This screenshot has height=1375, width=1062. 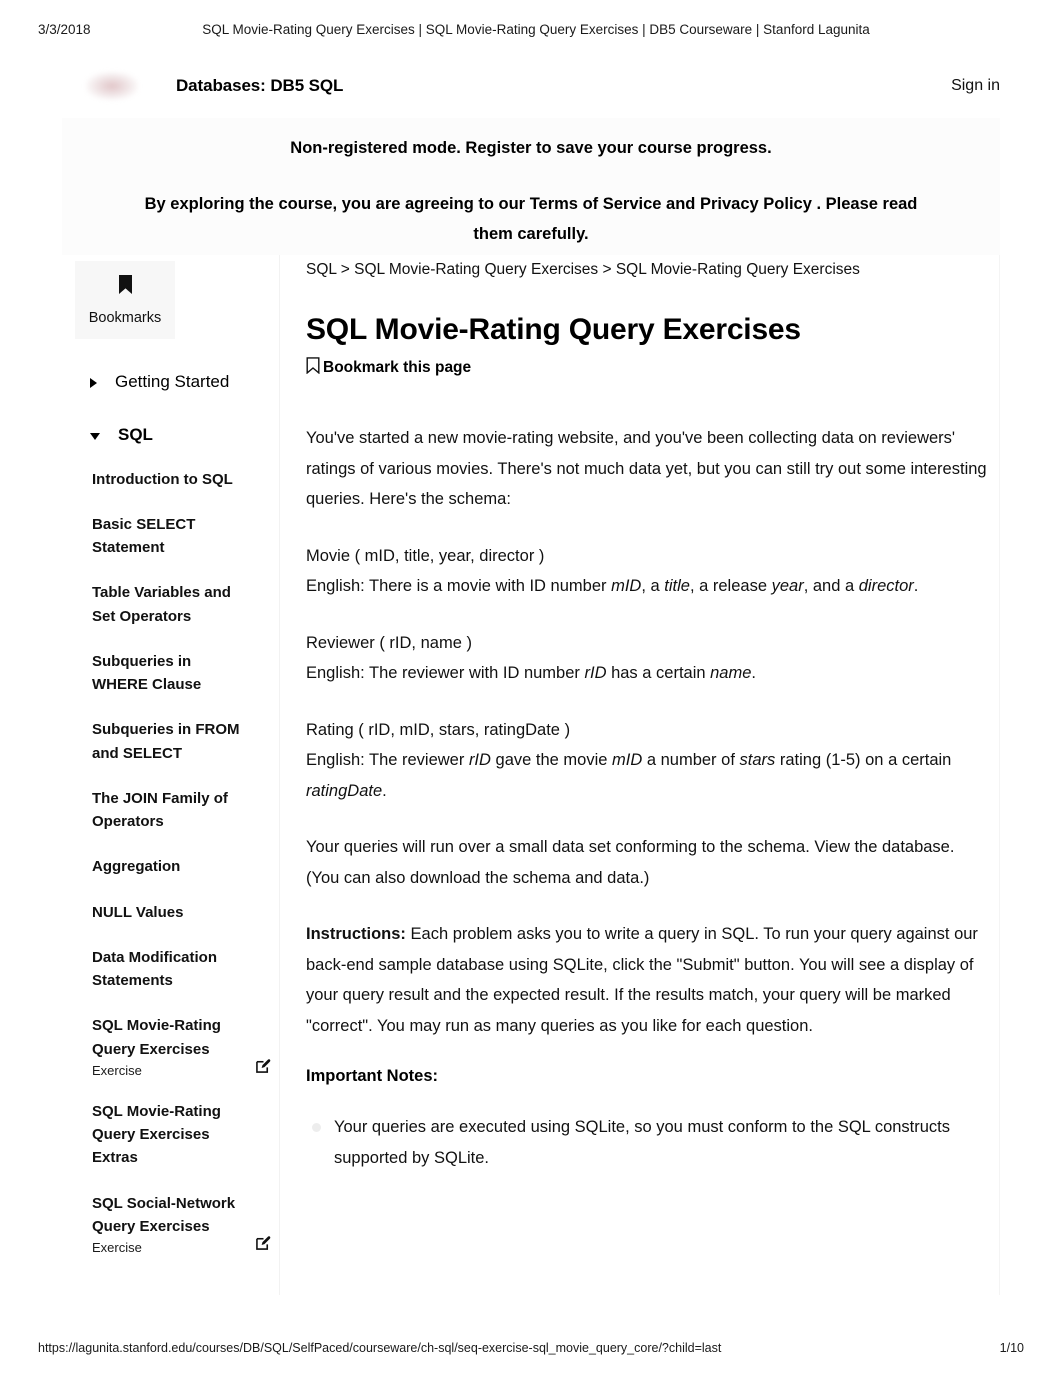 I want to click on terms-of-service-link: Terms of Service, so click(x=596, y=204).